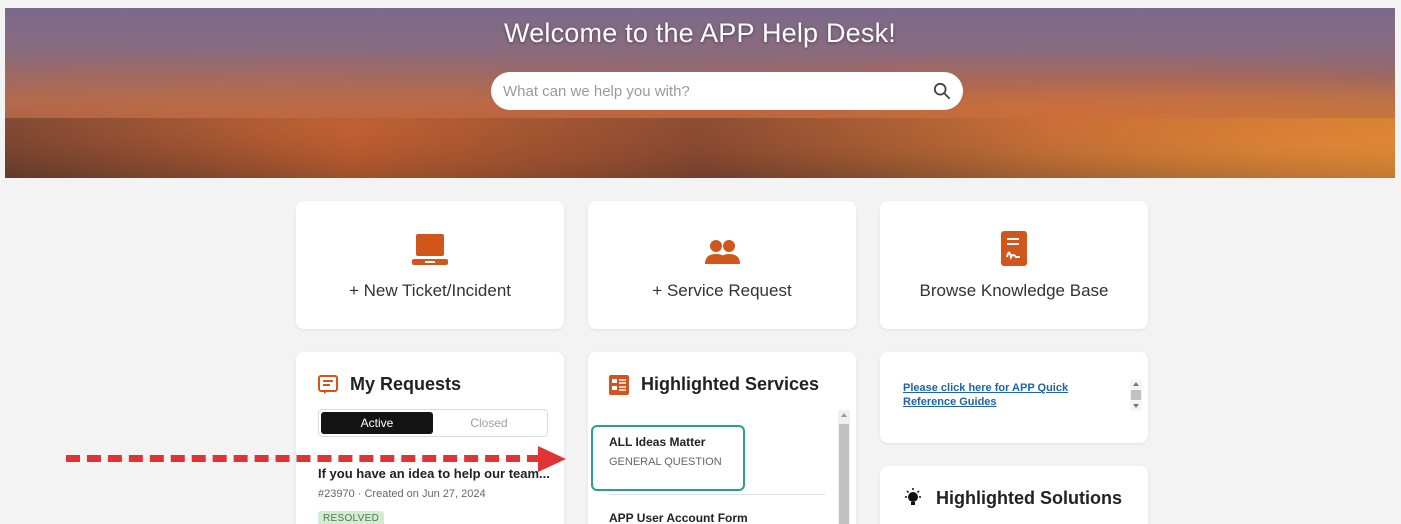 The width and height of the screenshot is (1401, 524). What do you see at coordinates (718, 91) in the screenshot?
I see `search-input` at bounding box center [718, 91].